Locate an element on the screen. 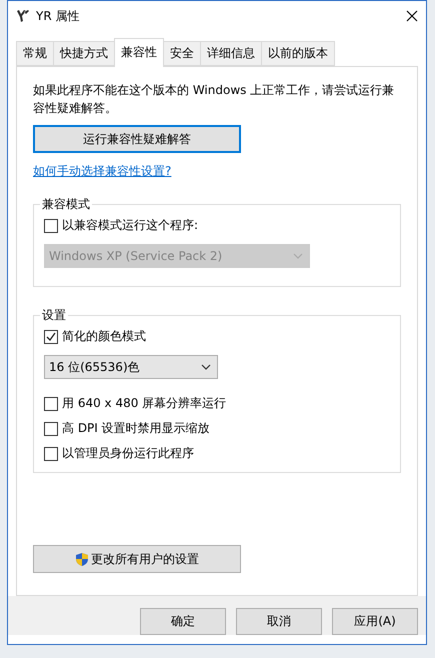 This screenshot has height=658, width=435. dialog-button: 确定 is located at coordinates (183, 621).